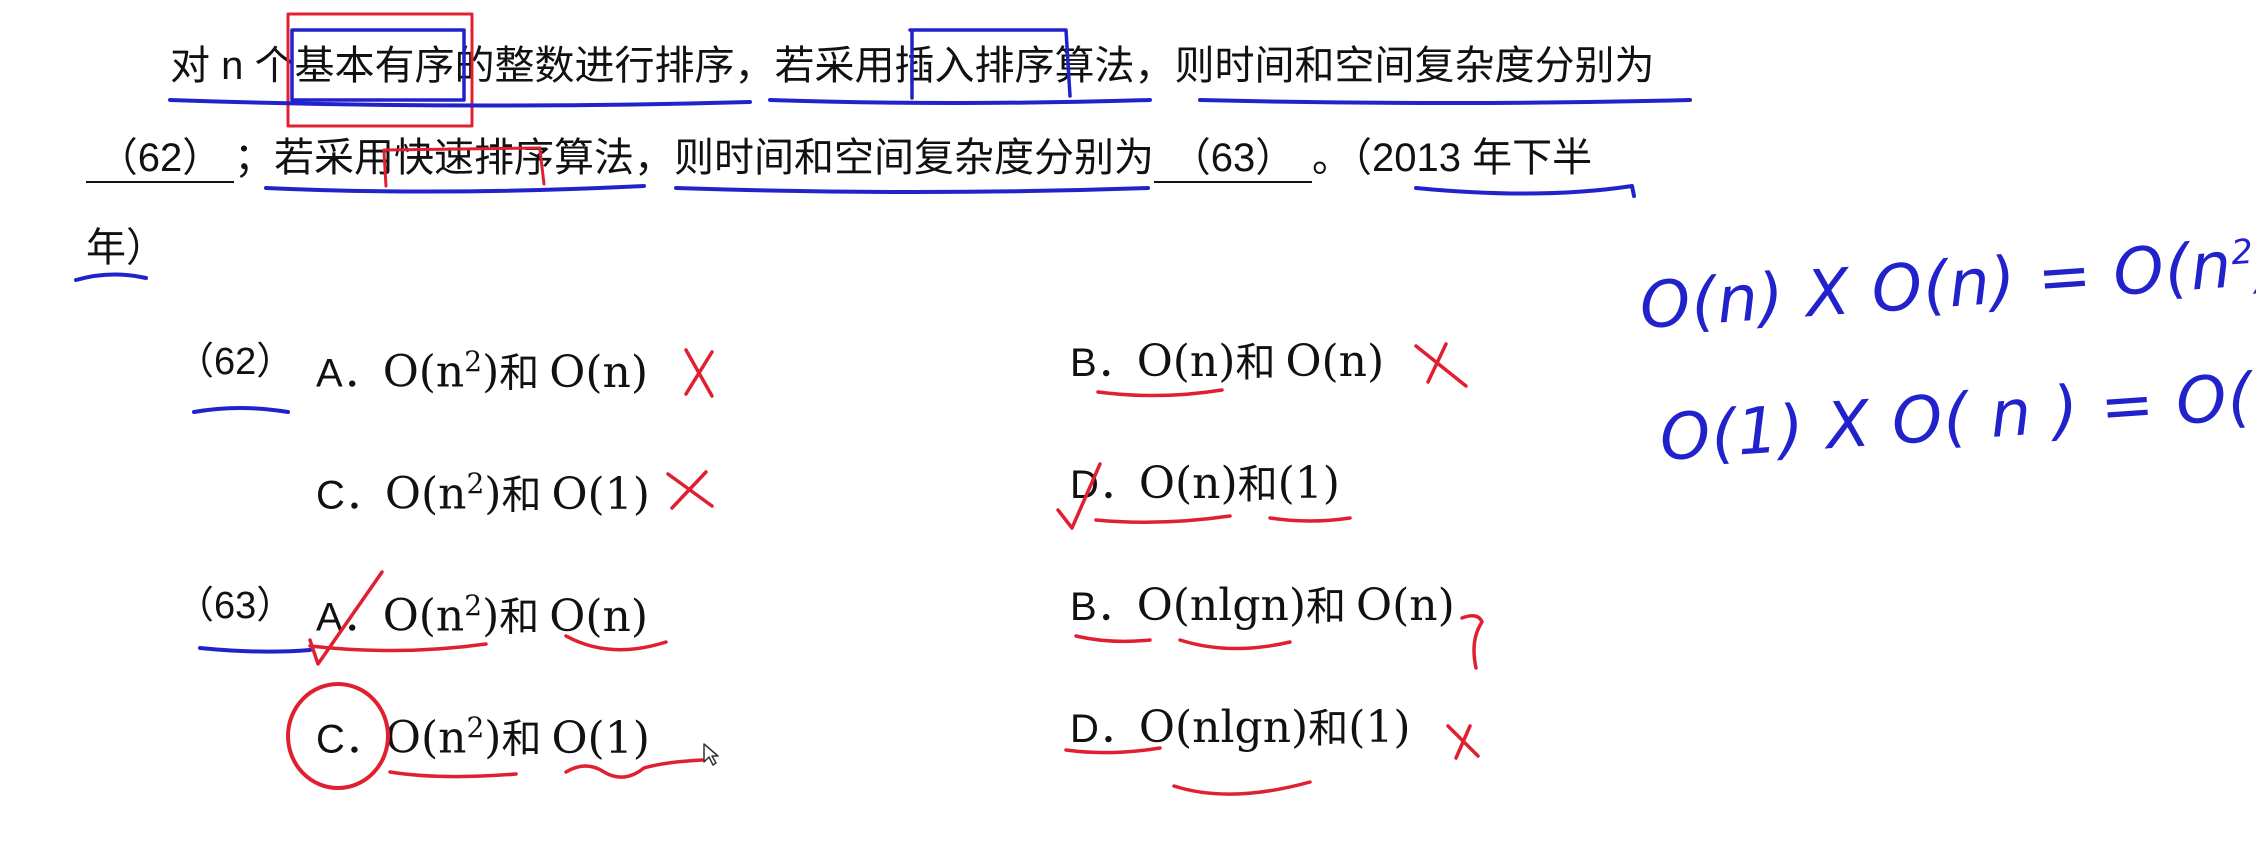 This screenshot has height=844, width=2256. I want to click on underline-l2-c, so click(1525, 191).